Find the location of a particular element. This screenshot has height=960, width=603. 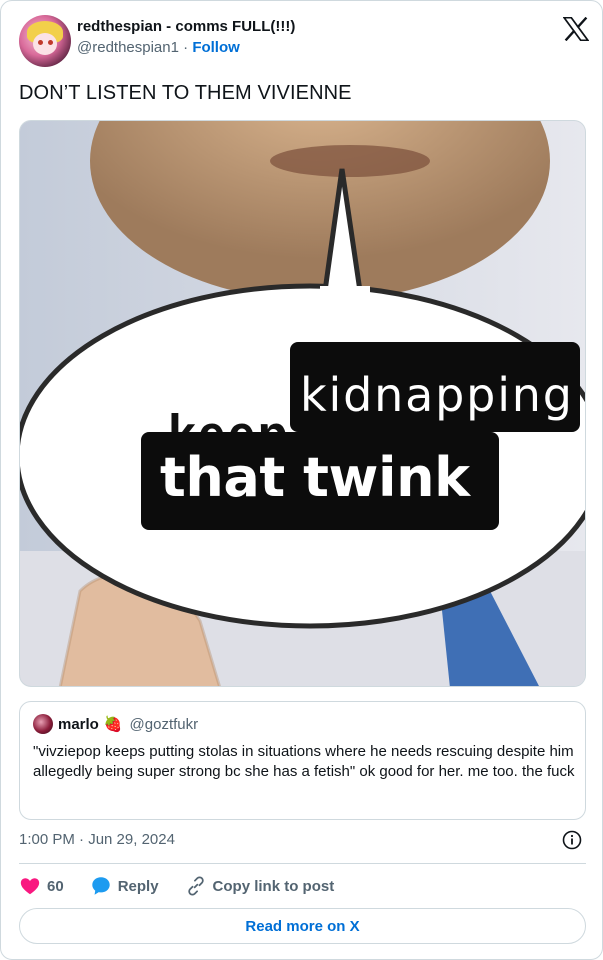

author-handle: @redthespian1 is located at coordinates (128, 47).